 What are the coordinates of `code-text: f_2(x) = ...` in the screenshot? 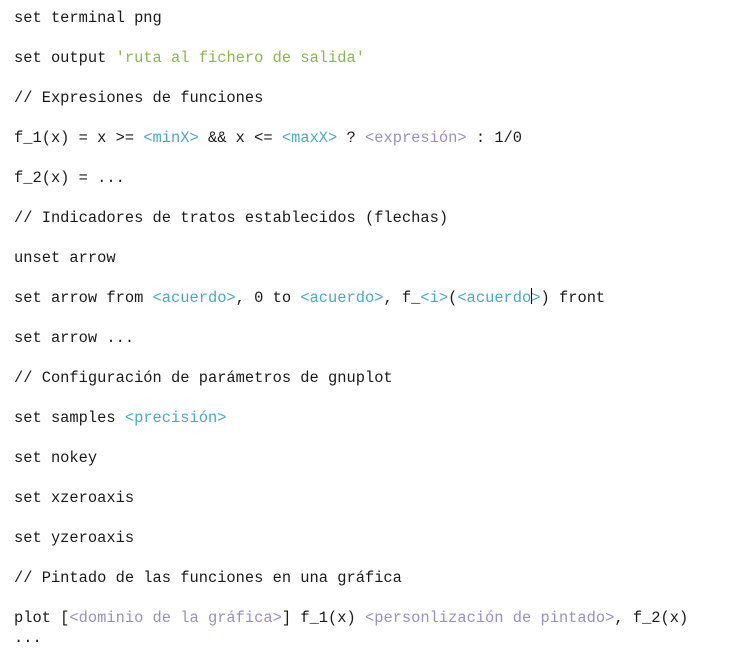 It's located at (69, 178).